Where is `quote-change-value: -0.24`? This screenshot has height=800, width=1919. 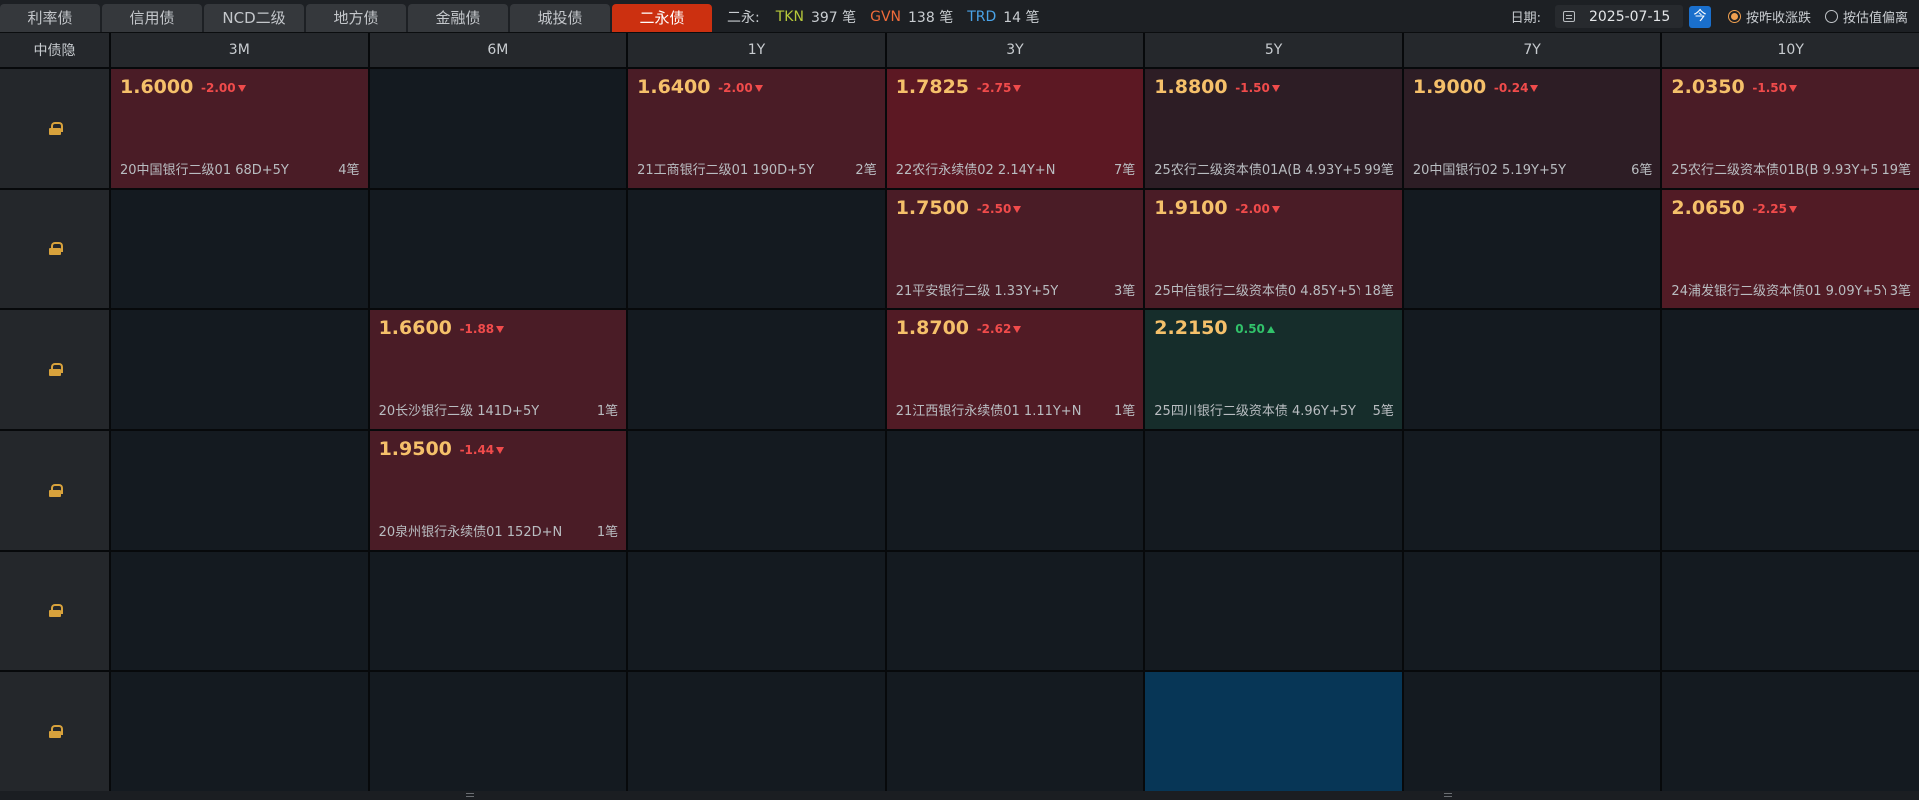
quote-change-value: -0.24 is located at coordinates (1511, 88).